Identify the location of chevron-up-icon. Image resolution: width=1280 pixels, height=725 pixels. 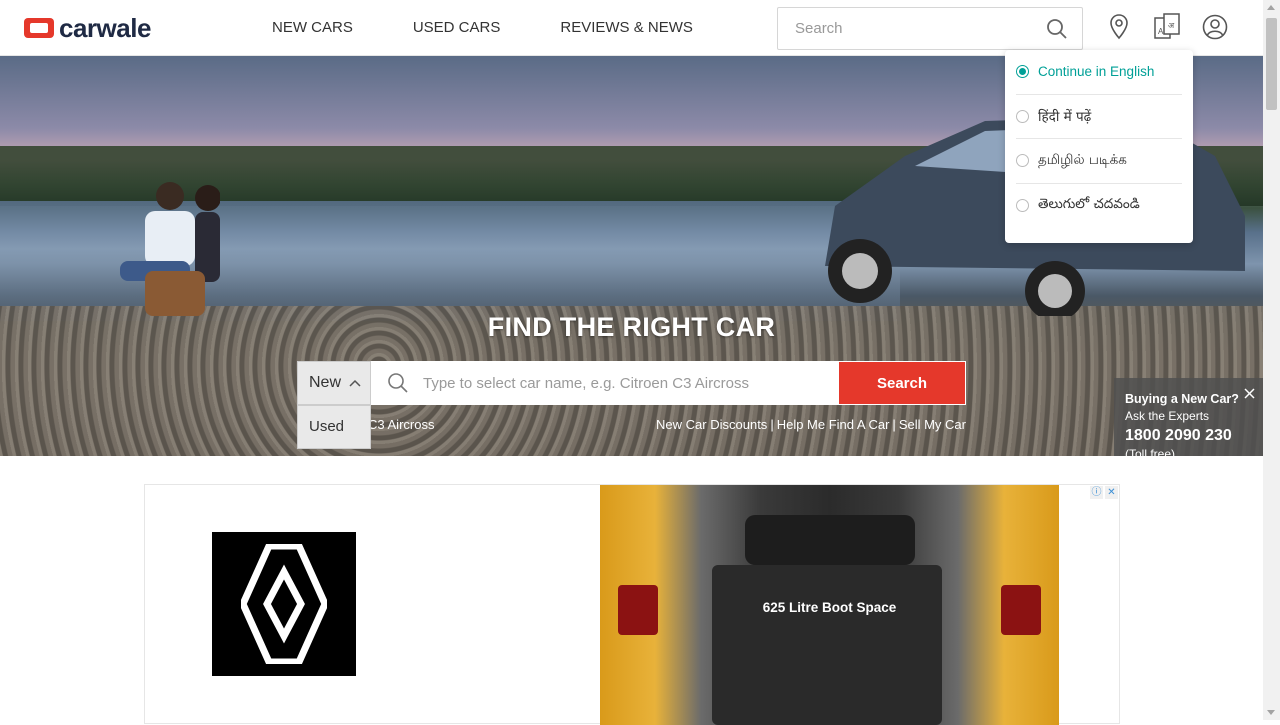
(355, 383).